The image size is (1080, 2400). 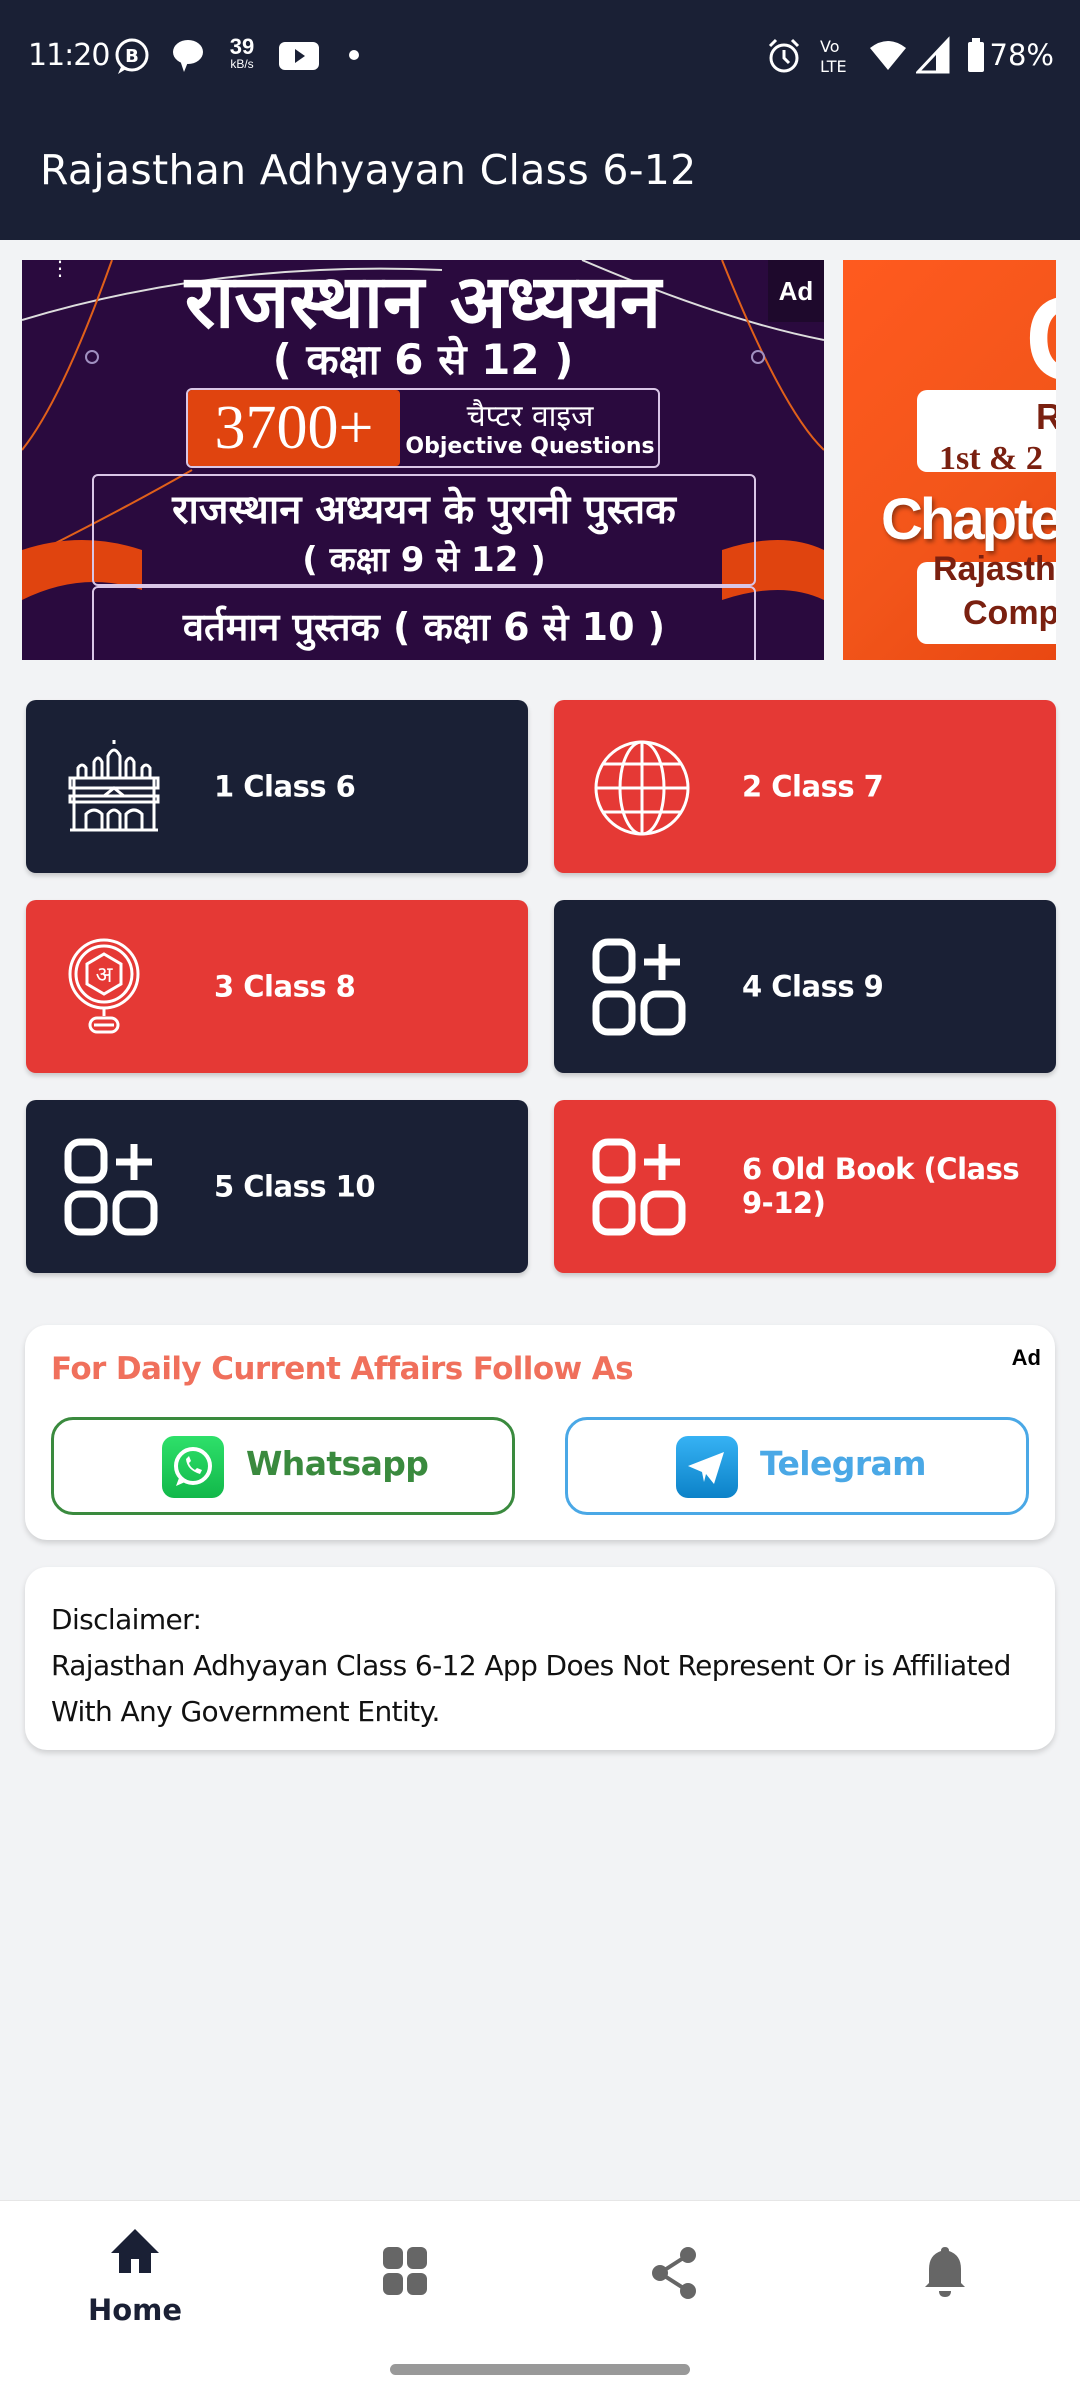 What do you see at coordinates (994, 569) in the screenshot?
I see `banner2-line4: Rajasth` at bounding box center [994, 569].